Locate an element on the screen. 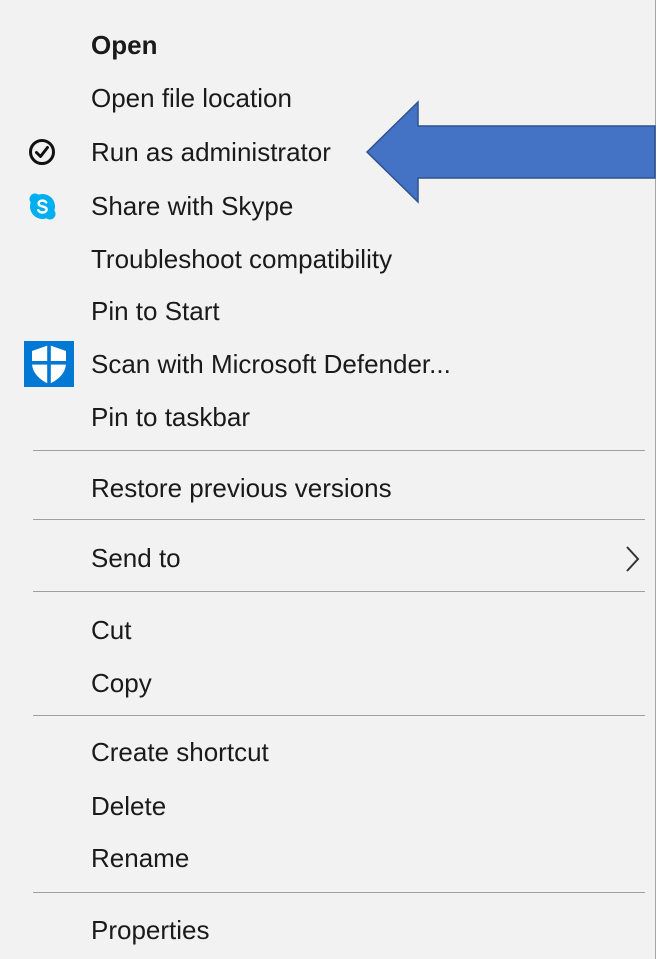 Image resolution: width=657 pixels, height=959 pixels. menu-item-label: Pin to taskbar is located at coordinates (170, 417).